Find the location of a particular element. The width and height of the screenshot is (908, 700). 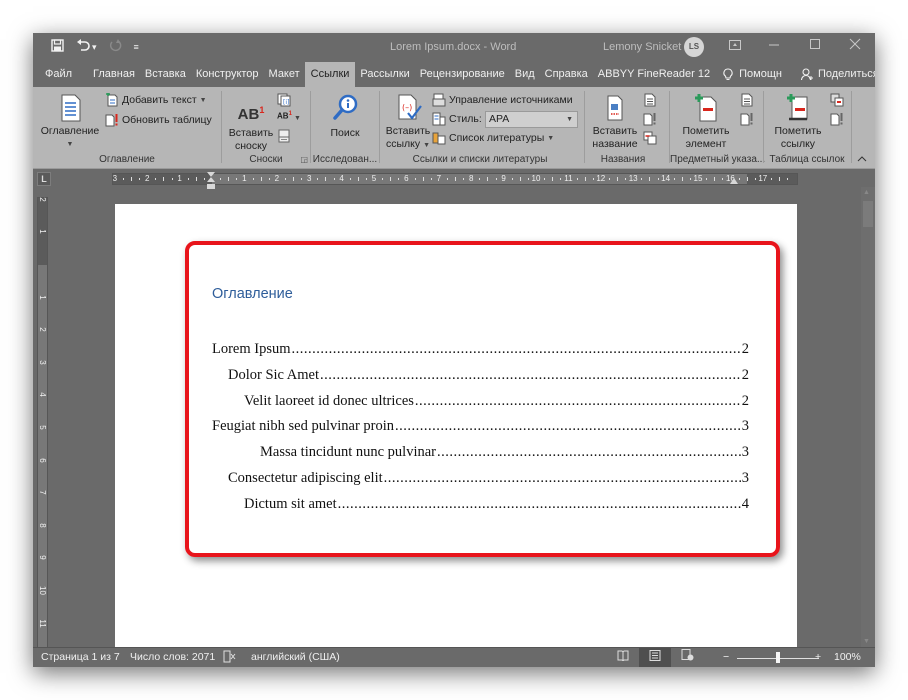

scroll-up-icon: ▲ is located at coordinates (866, 192).